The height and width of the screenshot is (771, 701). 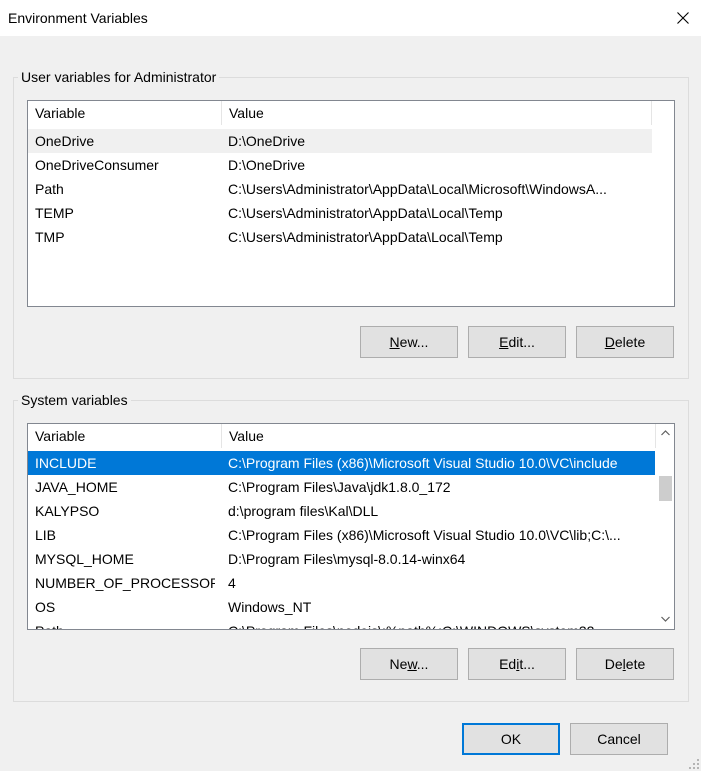 What do you see at coordinates (65, 141) in the screenshot?
I see `row-variable: OneDrive` at bounding box center [65, 141].